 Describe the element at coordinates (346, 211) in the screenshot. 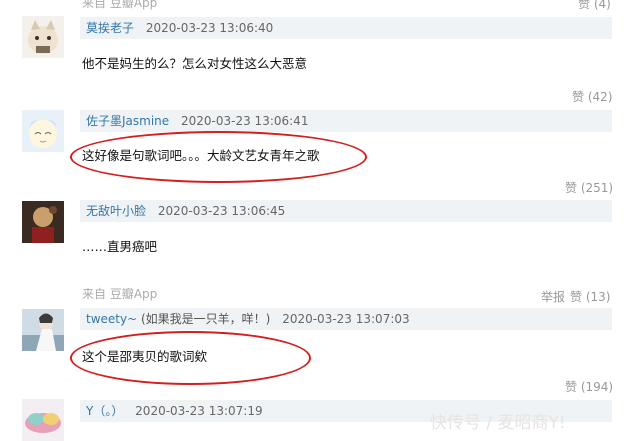

I see `comment-header: 无敌叶小脸 2020-03-23 13:06:45` at that location.